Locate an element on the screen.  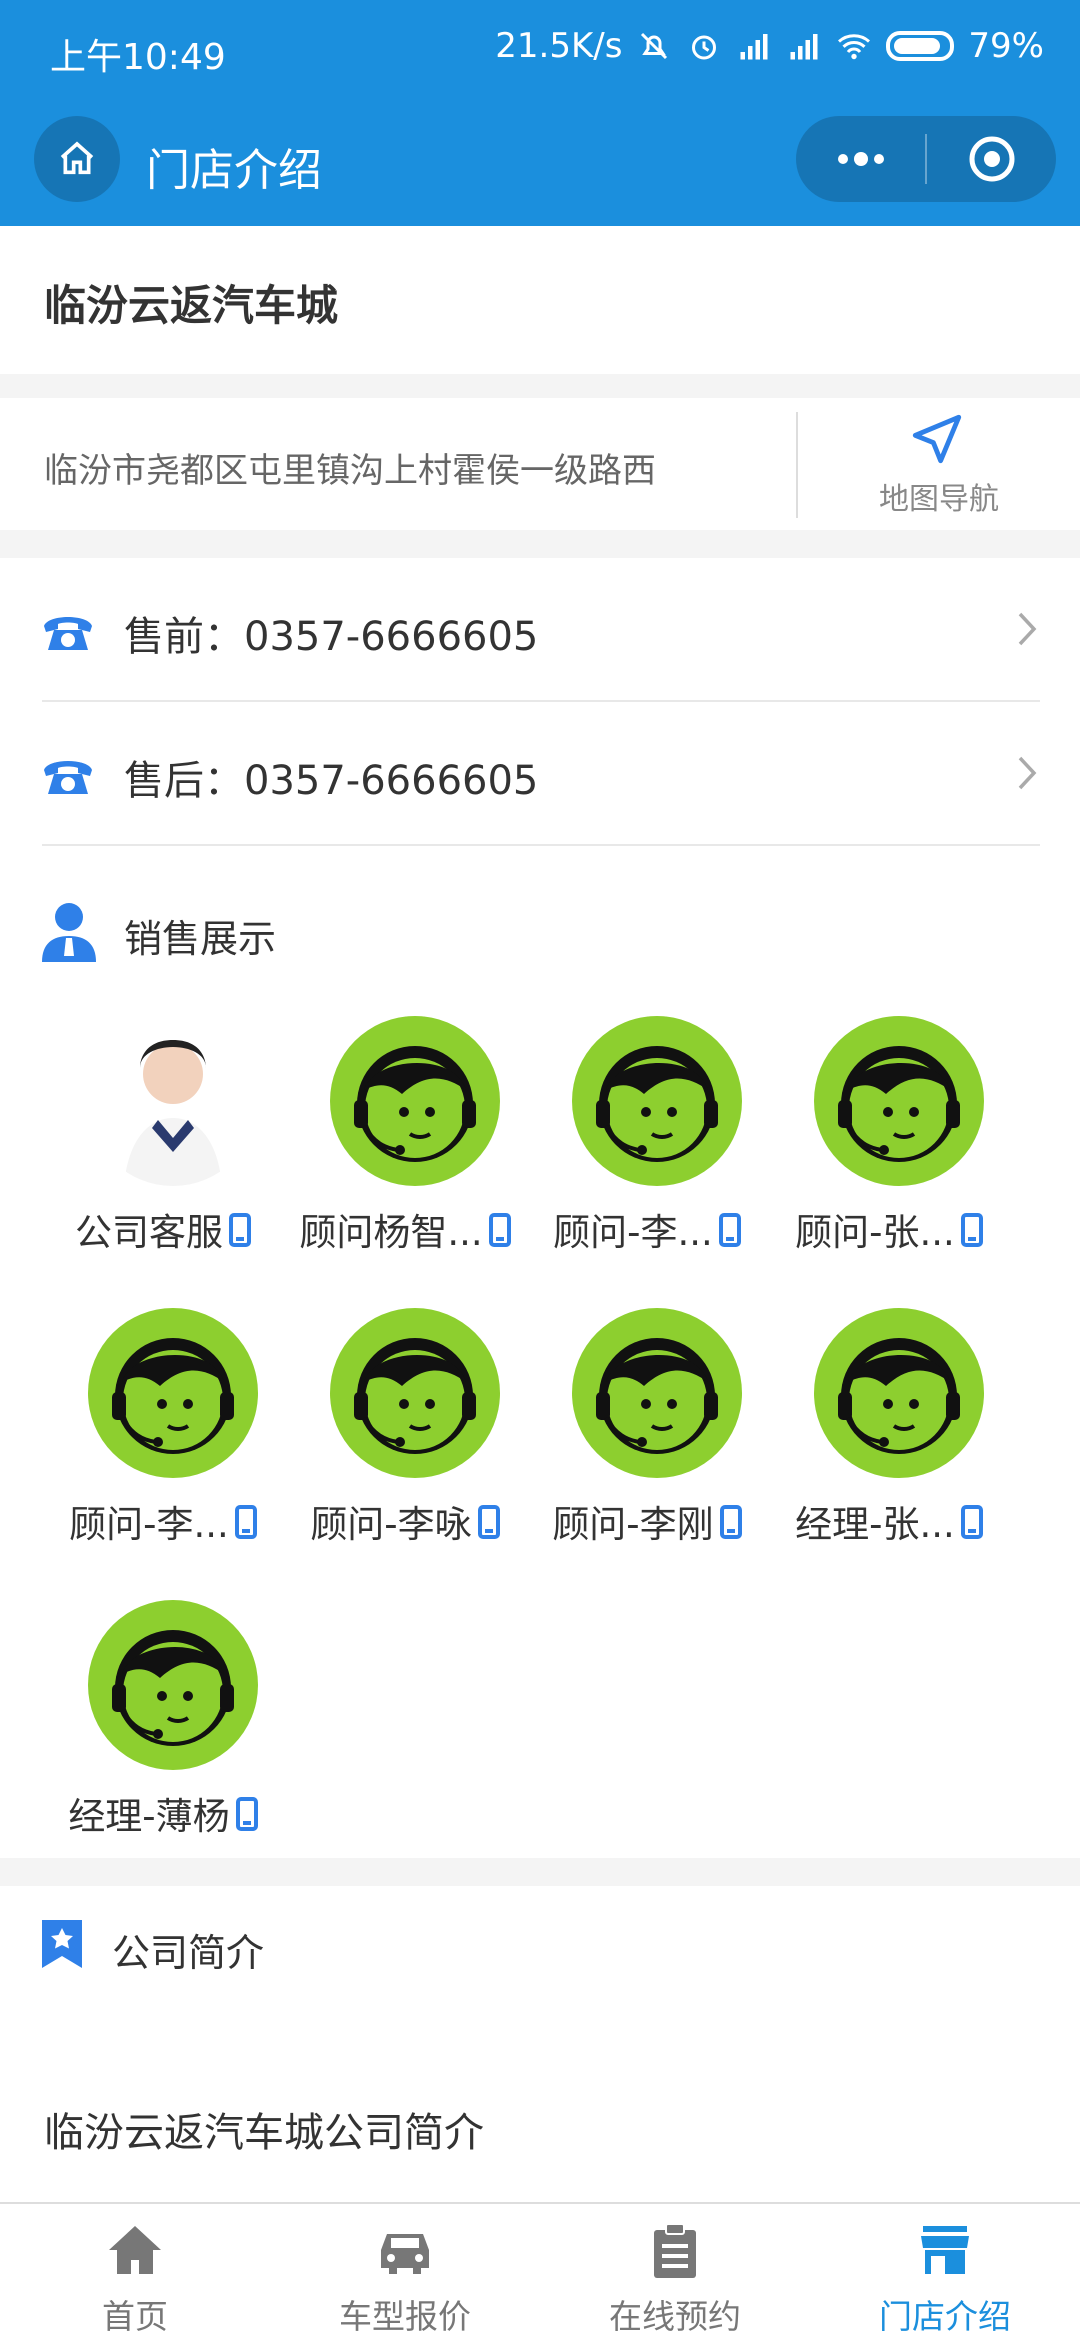
alarm-icon is located at coordinates (704, 47).